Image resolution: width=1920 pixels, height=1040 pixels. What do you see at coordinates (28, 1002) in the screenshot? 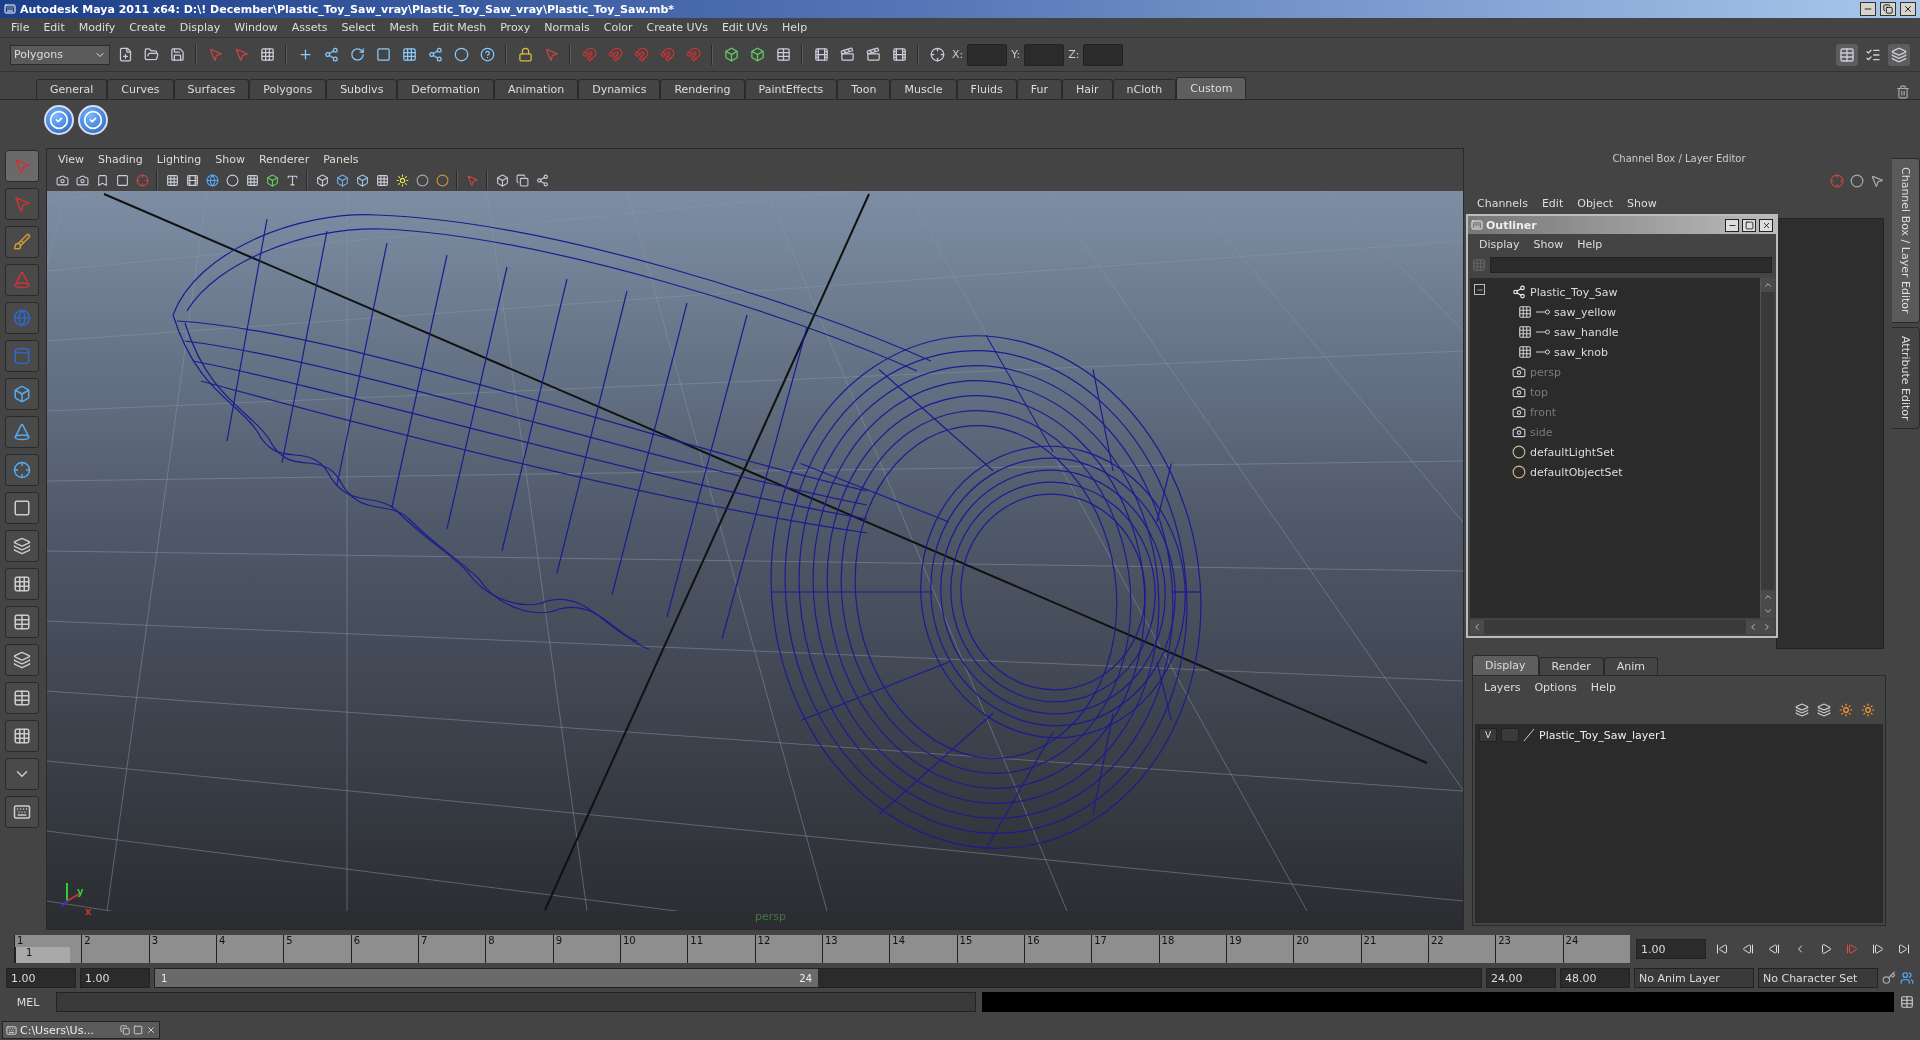
I see `command-language-label: MEL` at bounding box center [28, 1002].